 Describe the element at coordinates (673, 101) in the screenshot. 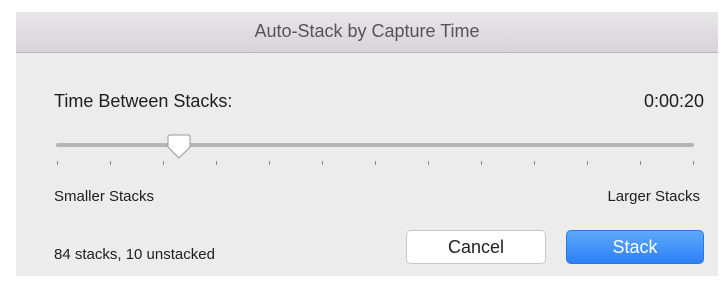

I see `time-value: 0:00:20` at that location.